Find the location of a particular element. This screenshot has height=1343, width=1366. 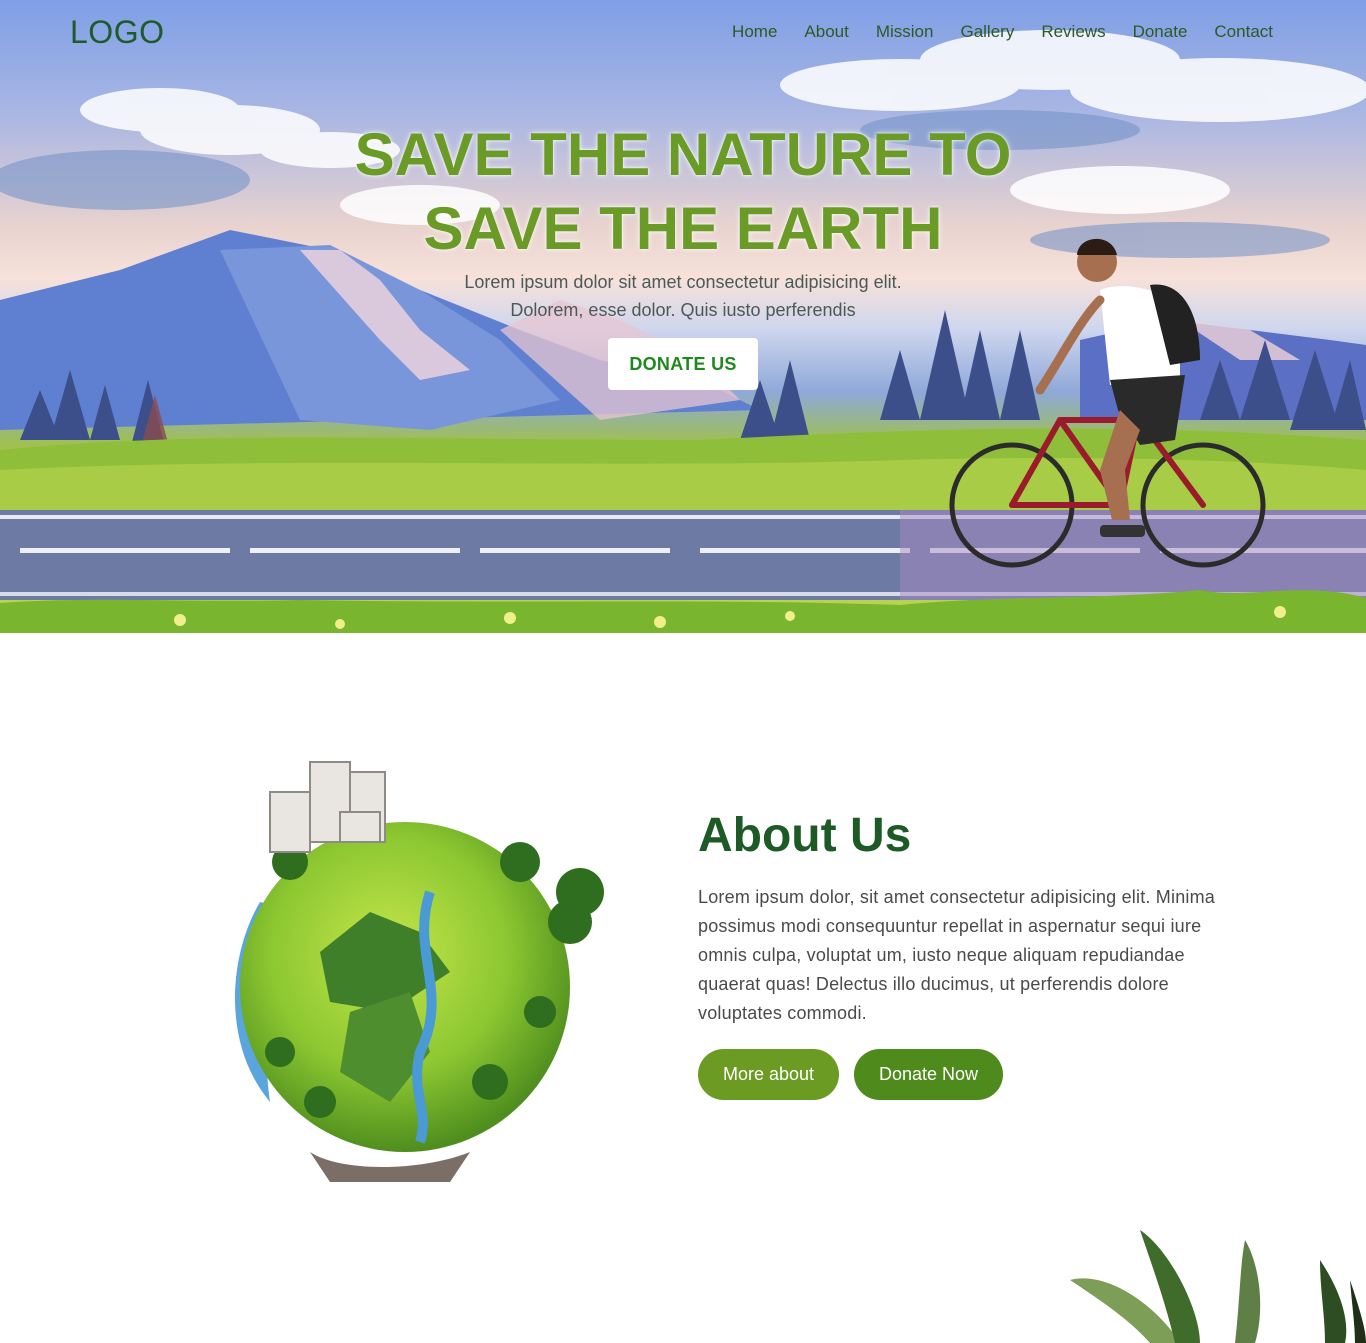

hero-title: SAVE THE NATURE TO SAVE THE EARTH is located at coordinates (683, 192).